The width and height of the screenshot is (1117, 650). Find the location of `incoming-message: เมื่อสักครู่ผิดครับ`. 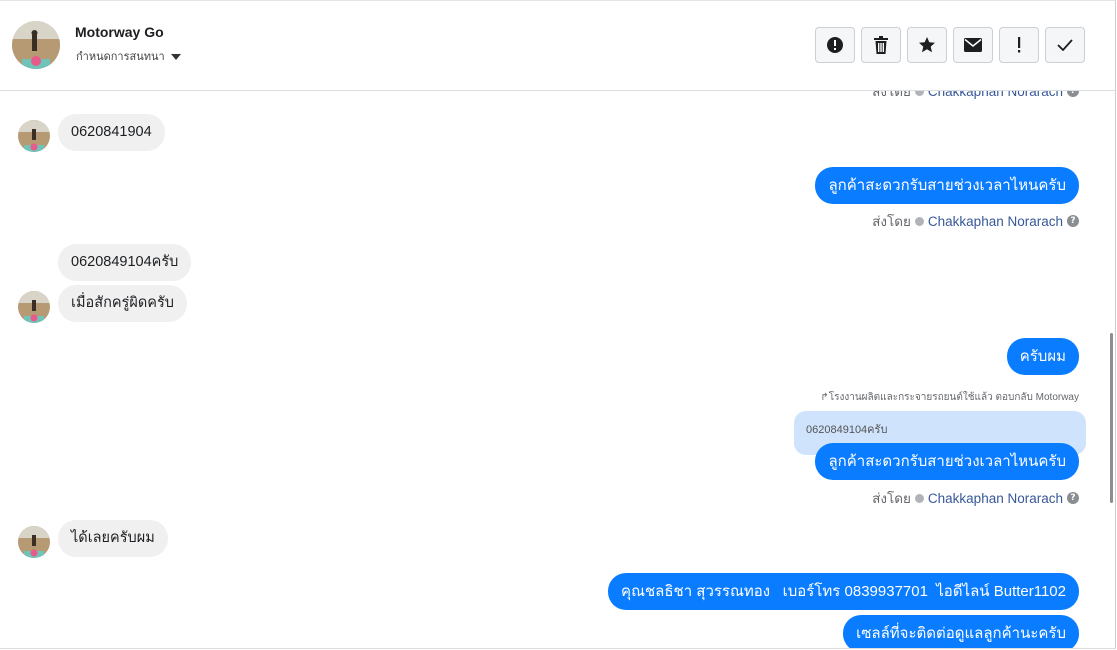

incoming-message: เมื่อสักครู่ผิดครับ is located at coordinates (122, 303).